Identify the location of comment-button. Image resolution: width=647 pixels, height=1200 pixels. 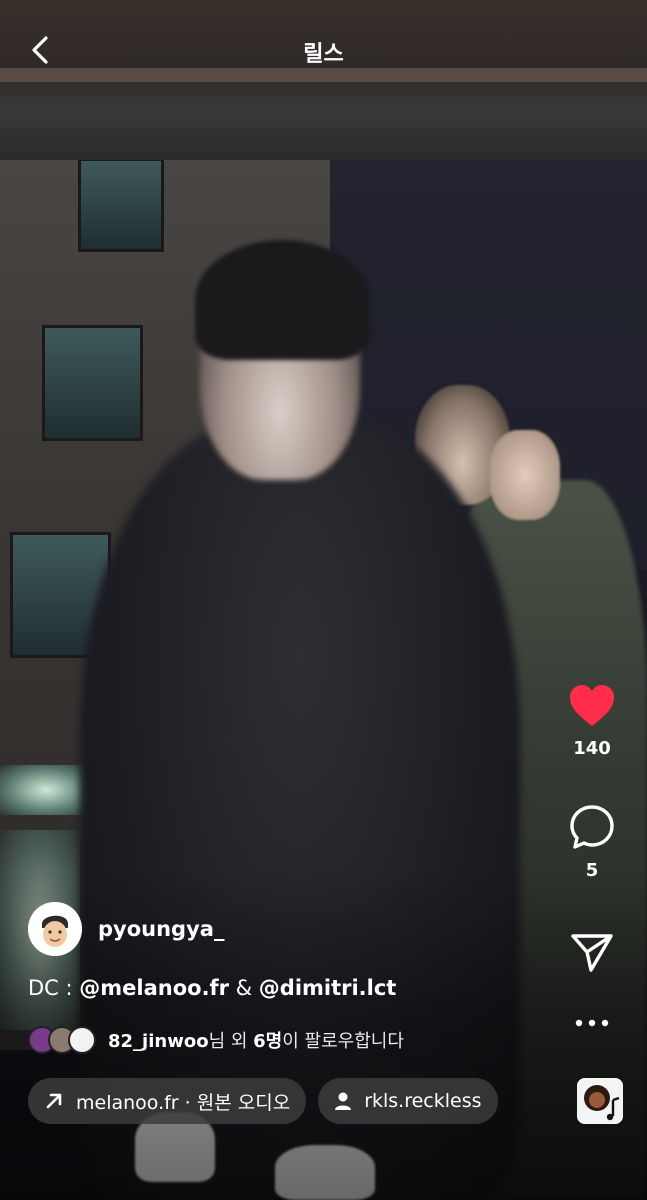
(592, 829).